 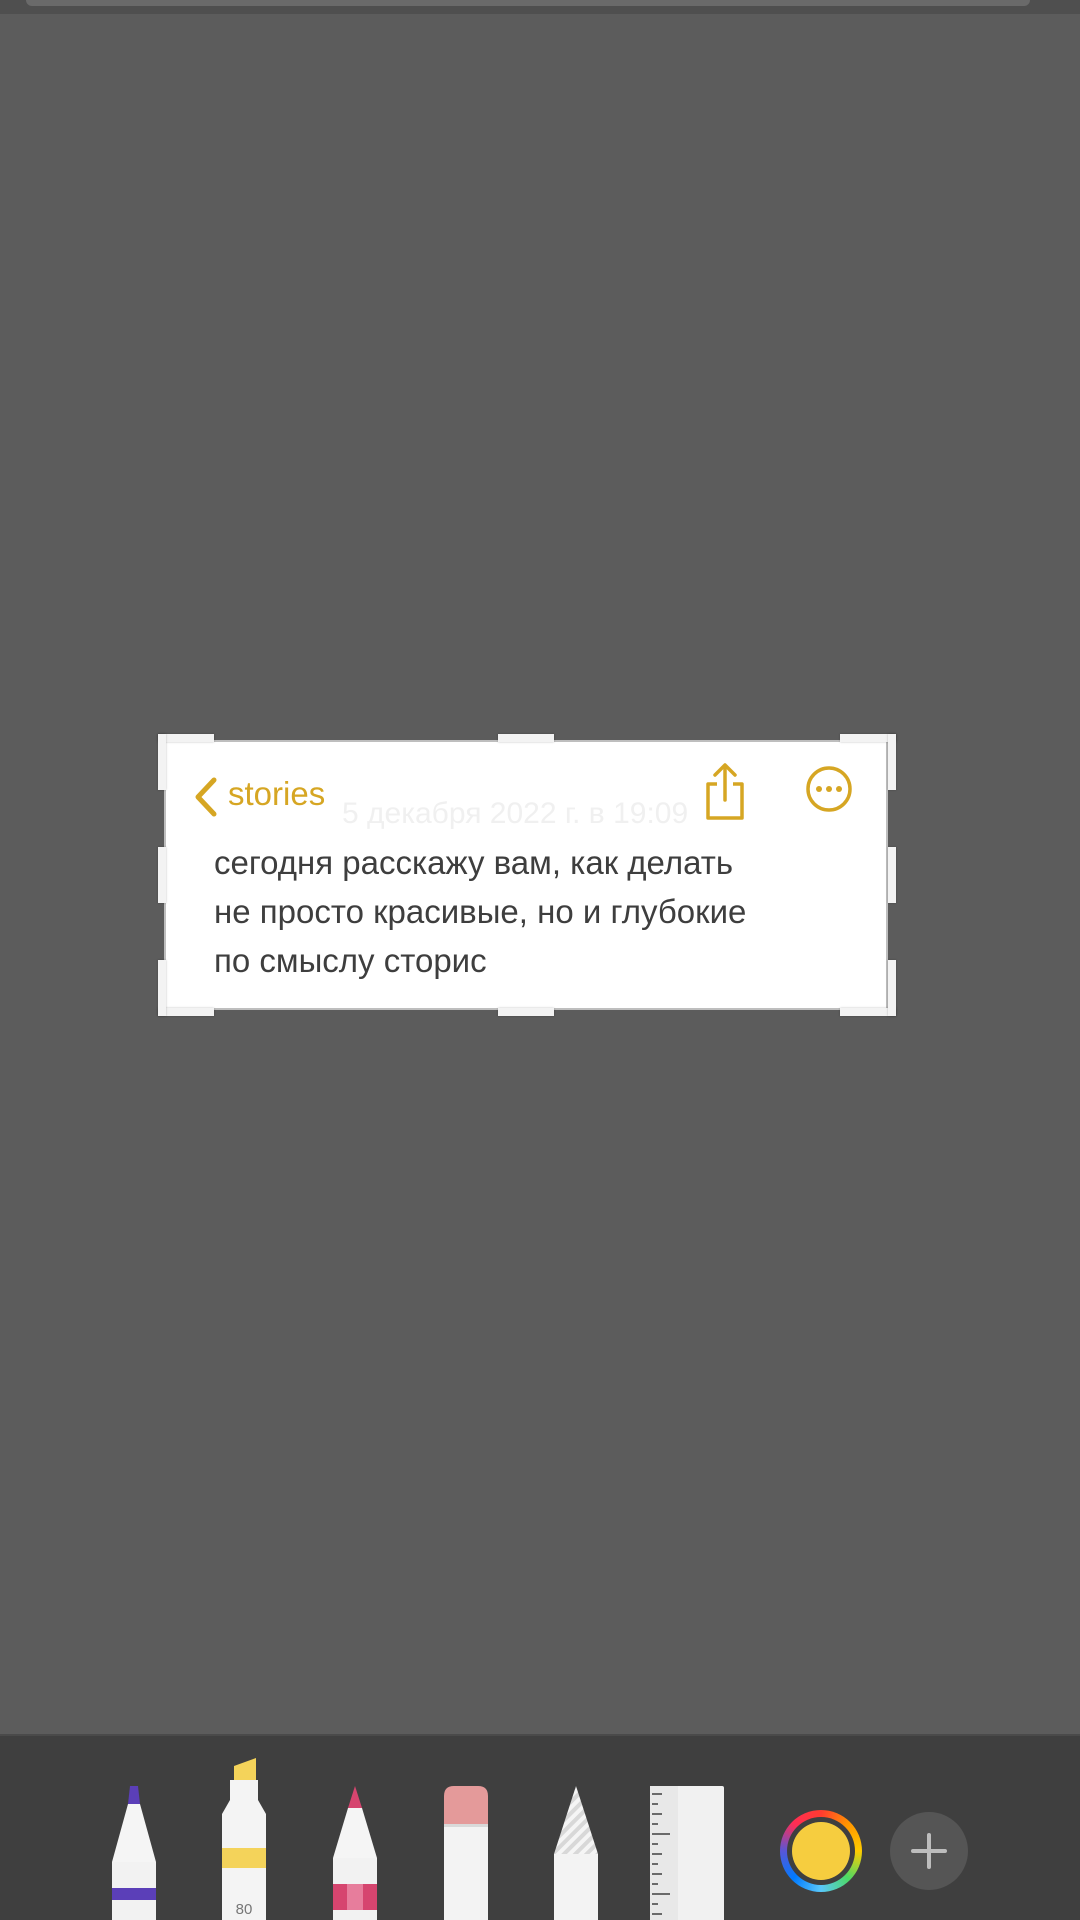 What do you see at coordinates (480, 911) in the screenshot?
I see `note-line: не просто красивые, но и глубокие` at bounding box center [480, 911].